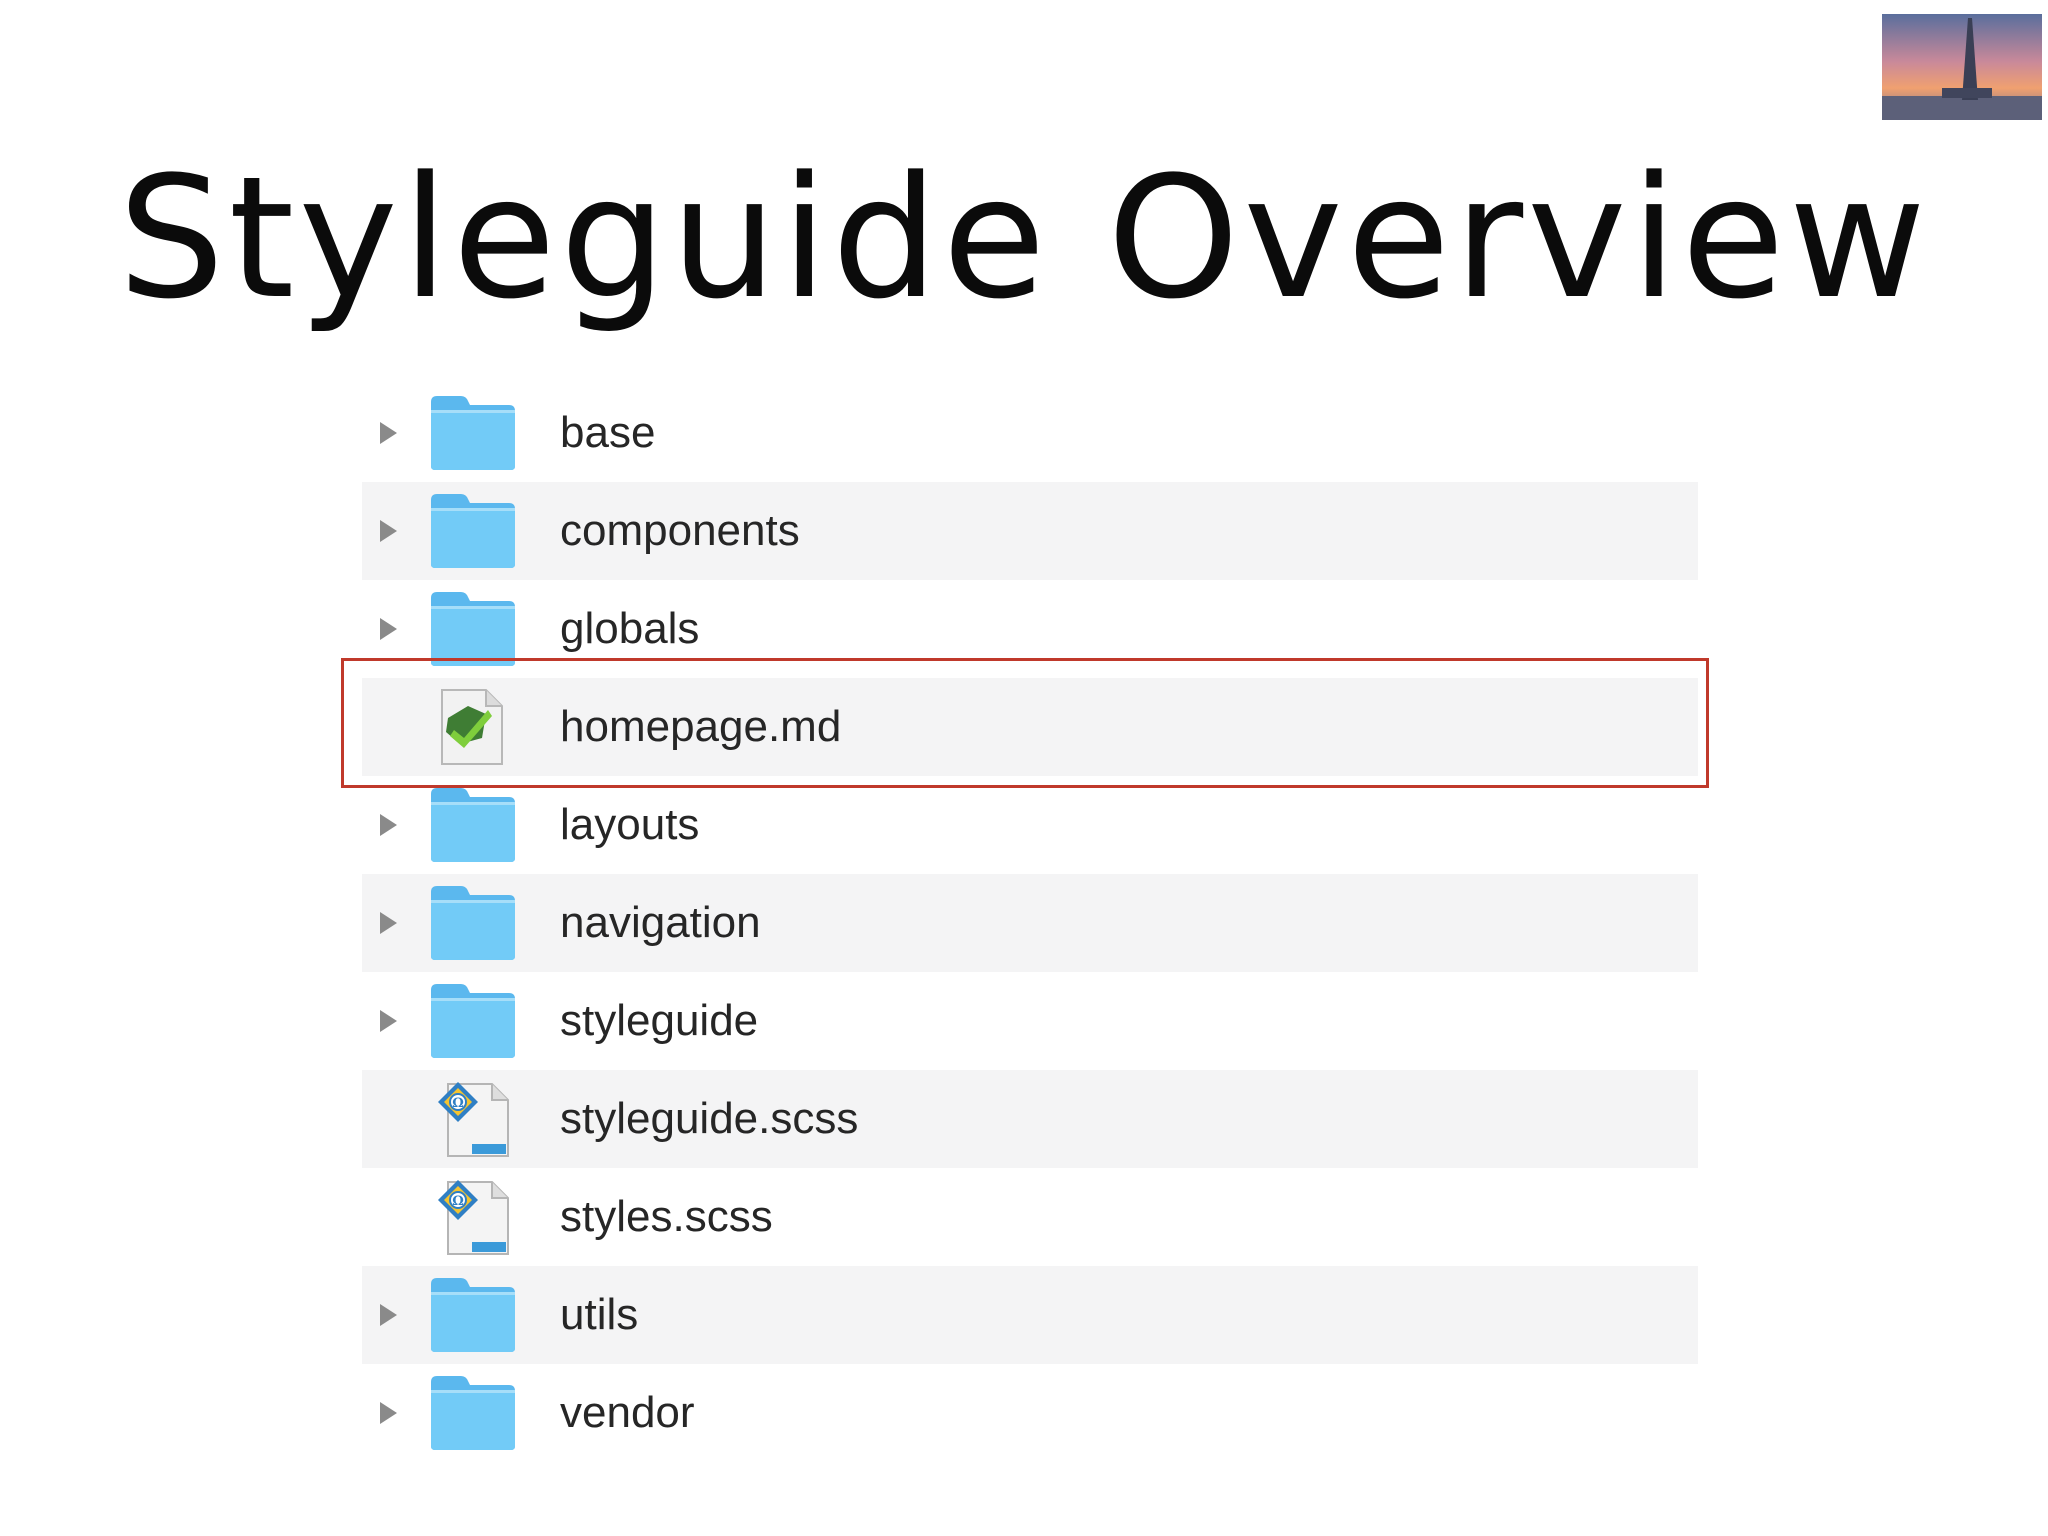  What do you see at coordinates (1025, 723) in the screenshot?
I see `highlight-box` at bounding box center [1025, 723].